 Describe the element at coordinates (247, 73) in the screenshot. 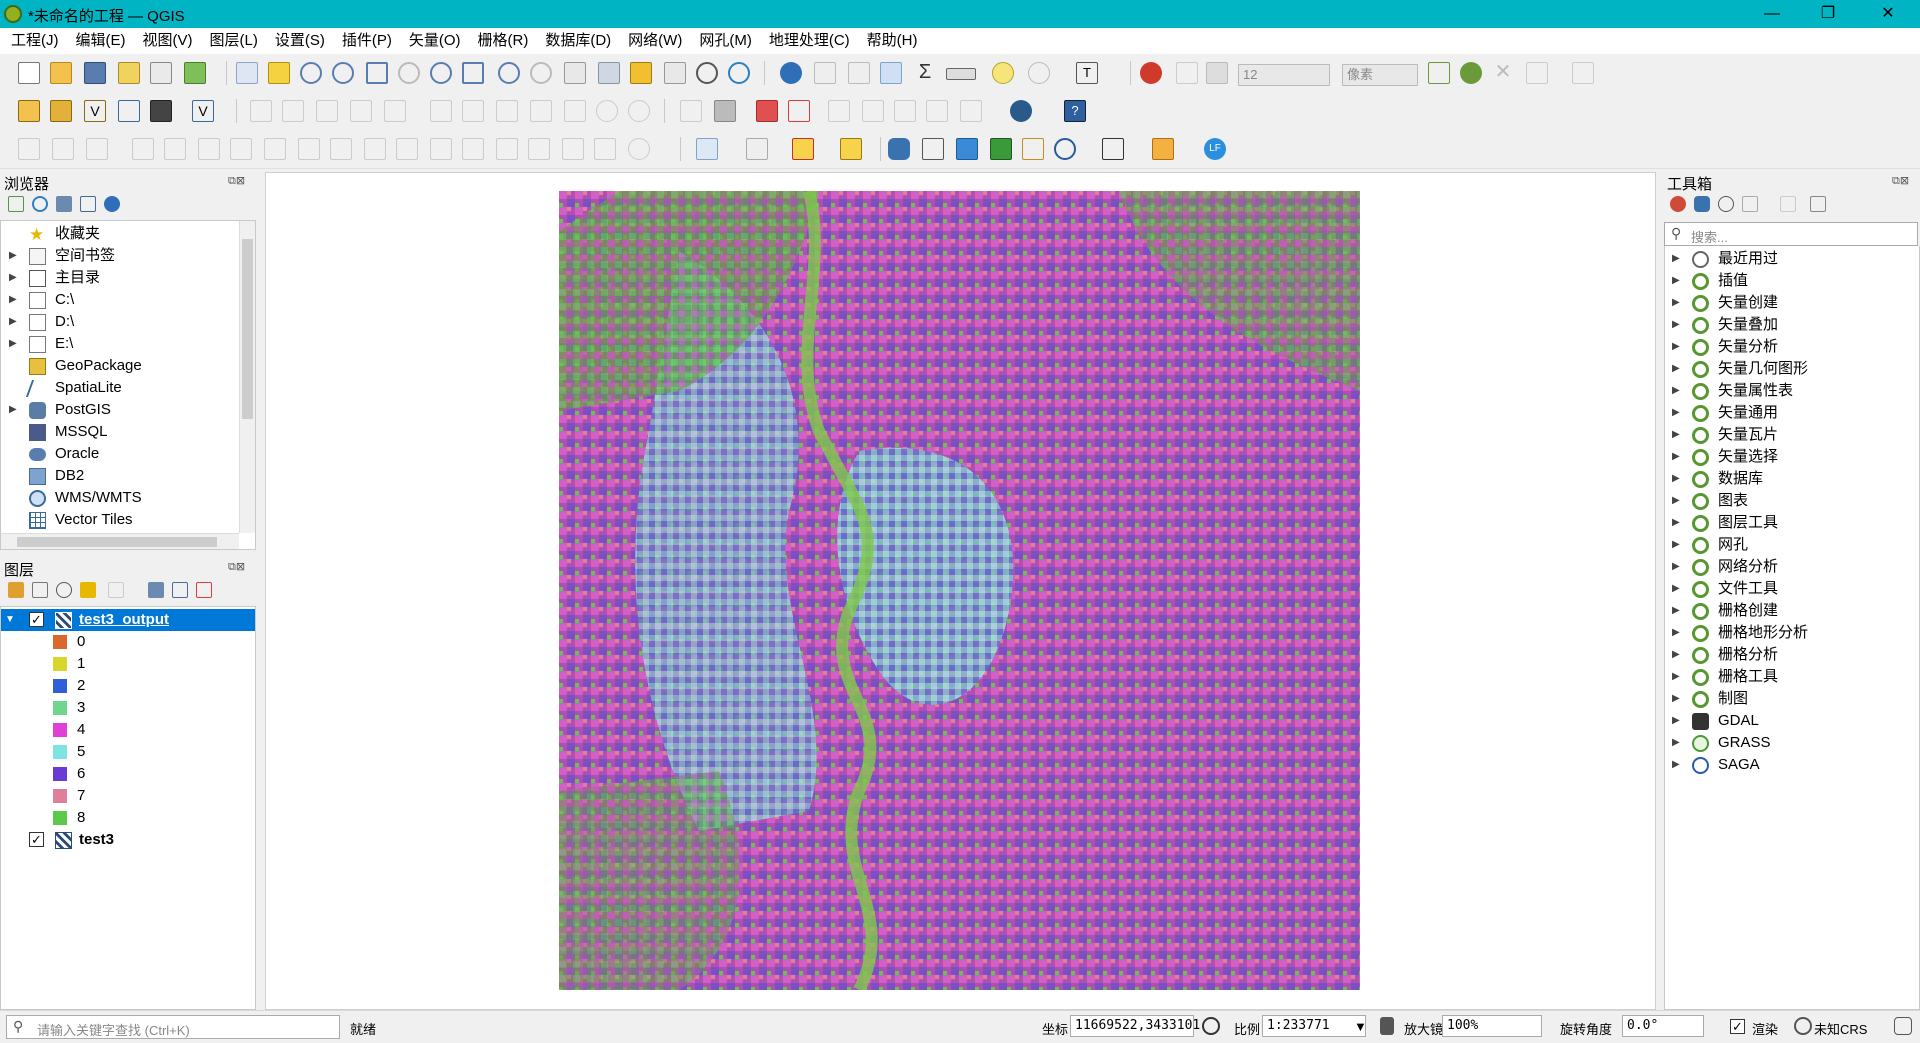

I see `pan-hand-icon` at that location.